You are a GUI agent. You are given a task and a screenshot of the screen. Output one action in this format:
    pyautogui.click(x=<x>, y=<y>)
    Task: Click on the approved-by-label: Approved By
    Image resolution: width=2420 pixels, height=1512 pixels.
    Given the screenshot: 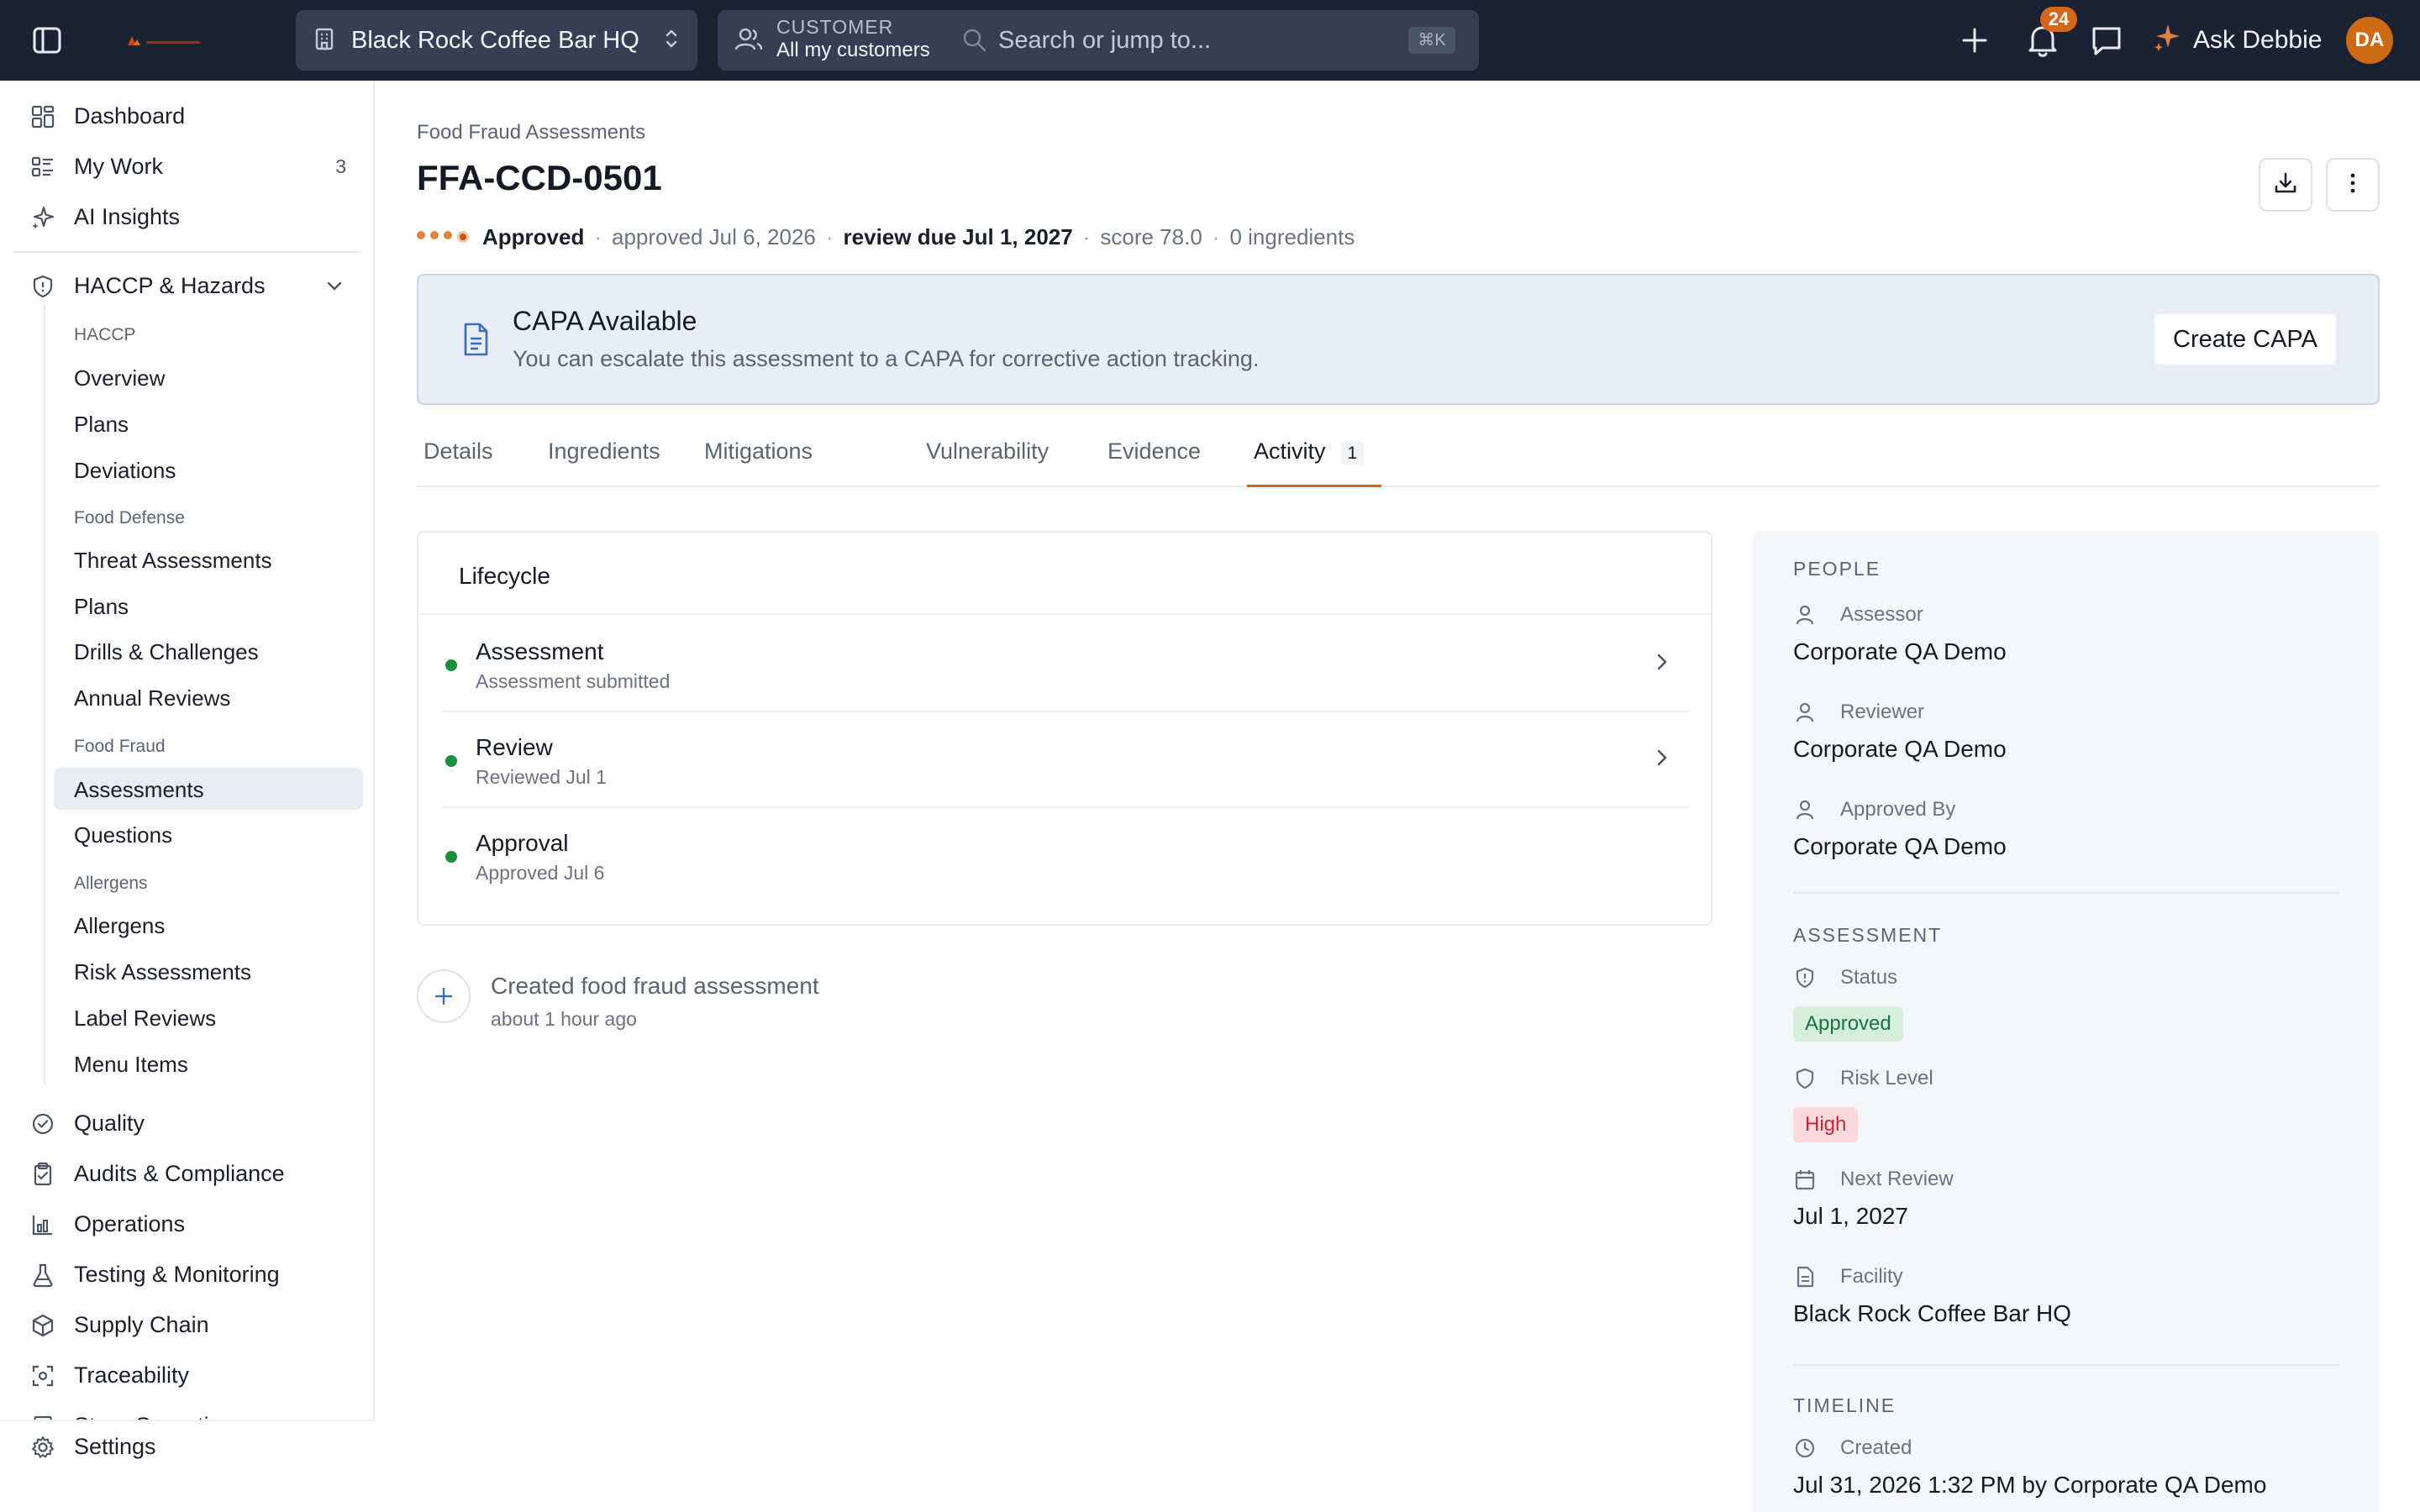 What is the action you would take?
    pyautogui.click(x=1874, y=809)
    